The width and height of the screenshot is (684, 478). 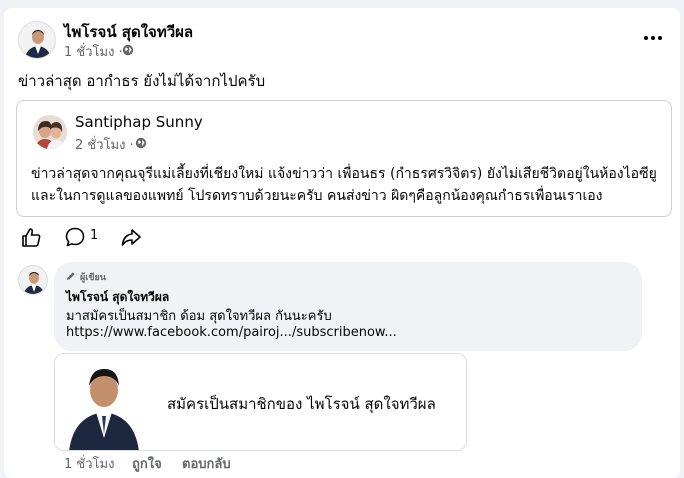 What do you see at coordinates (104, 144) in the screenshot?
I see `shared-timestamp: 2 ชั่วโมง ·` at bounding box center [104, 144].